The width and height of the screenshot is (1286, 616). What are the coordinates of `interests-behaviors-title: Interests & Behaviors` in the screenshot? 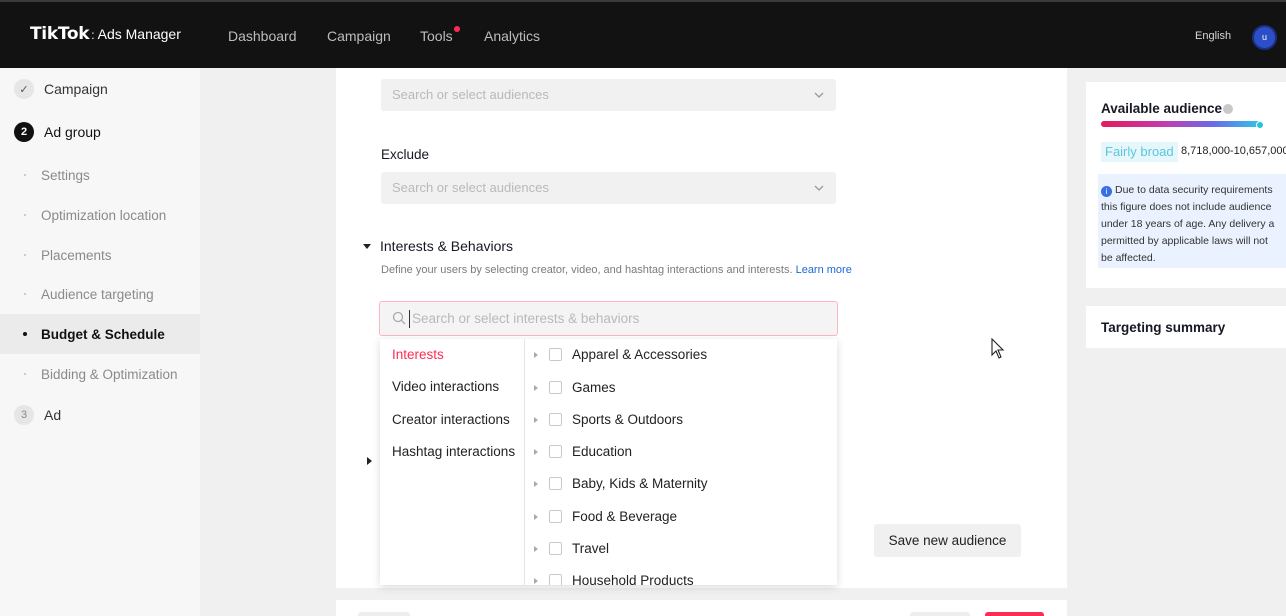 It's located at (447, 246).